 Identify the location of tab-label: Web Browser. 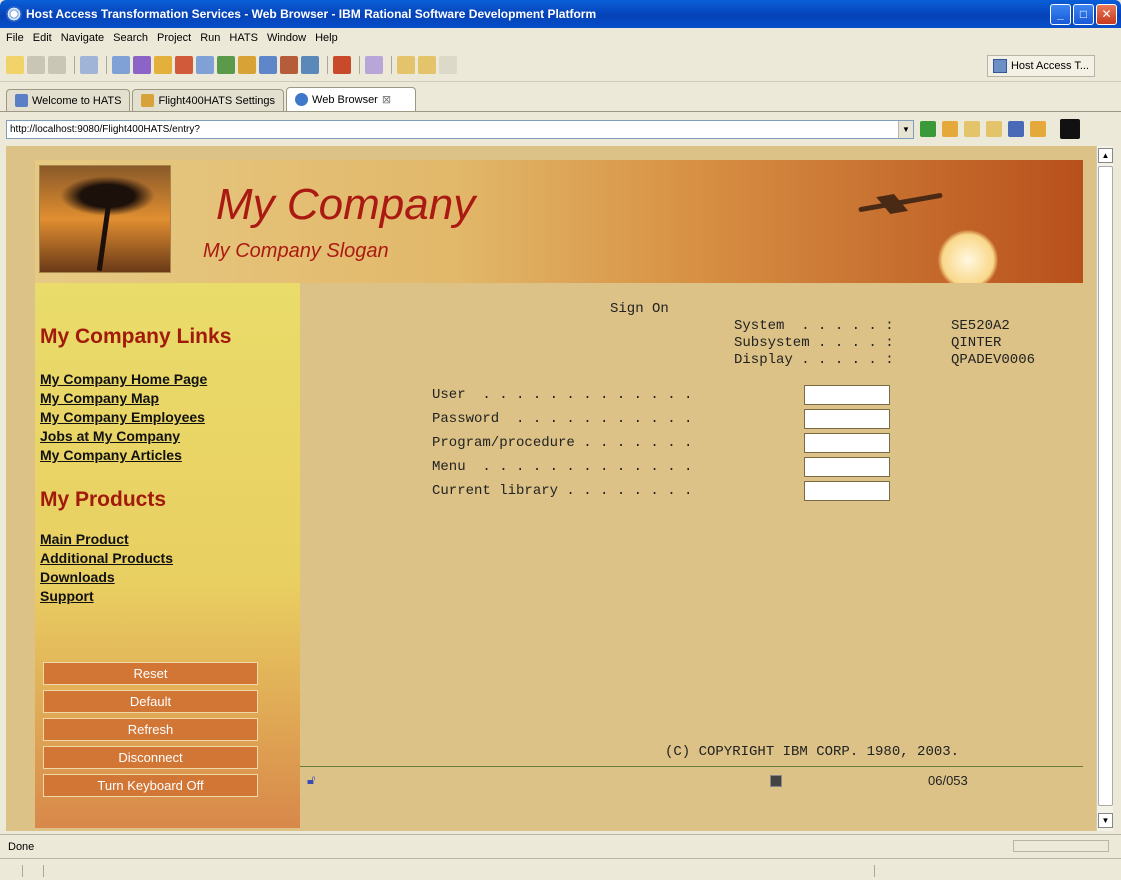
(345, 99).